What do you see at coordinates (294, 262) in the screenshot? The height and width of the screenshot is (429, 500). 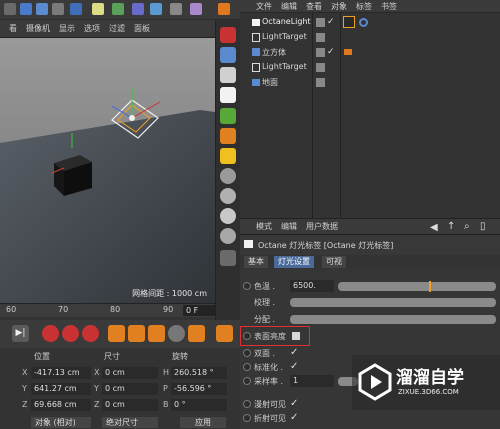 I see `tab-light-settings: 灯光设置` at bounding box center [294, 262].